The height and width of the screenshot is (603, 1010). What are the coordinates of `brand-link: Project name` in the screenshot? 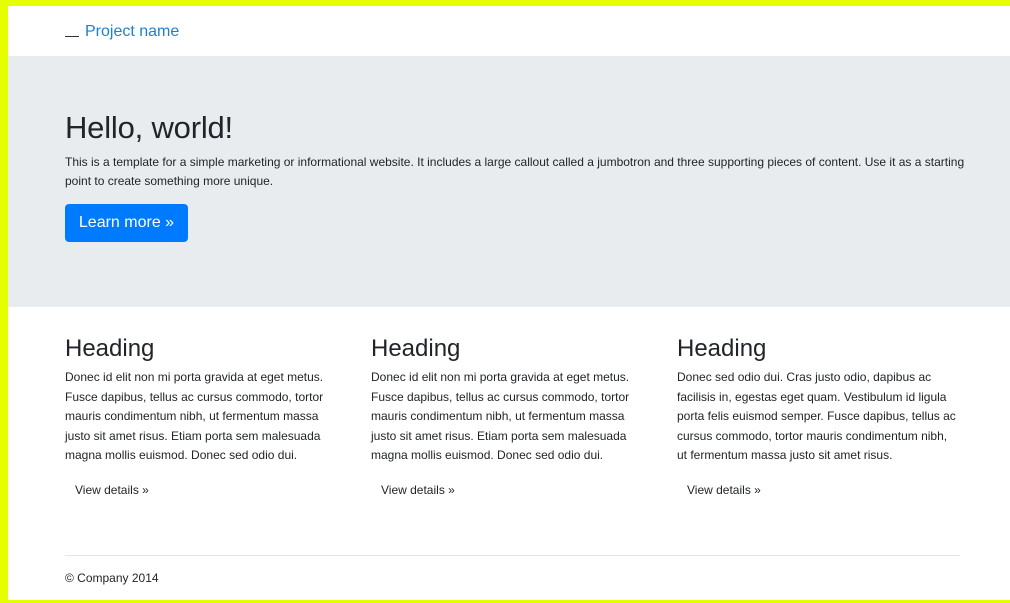 It's located at (122, 32).